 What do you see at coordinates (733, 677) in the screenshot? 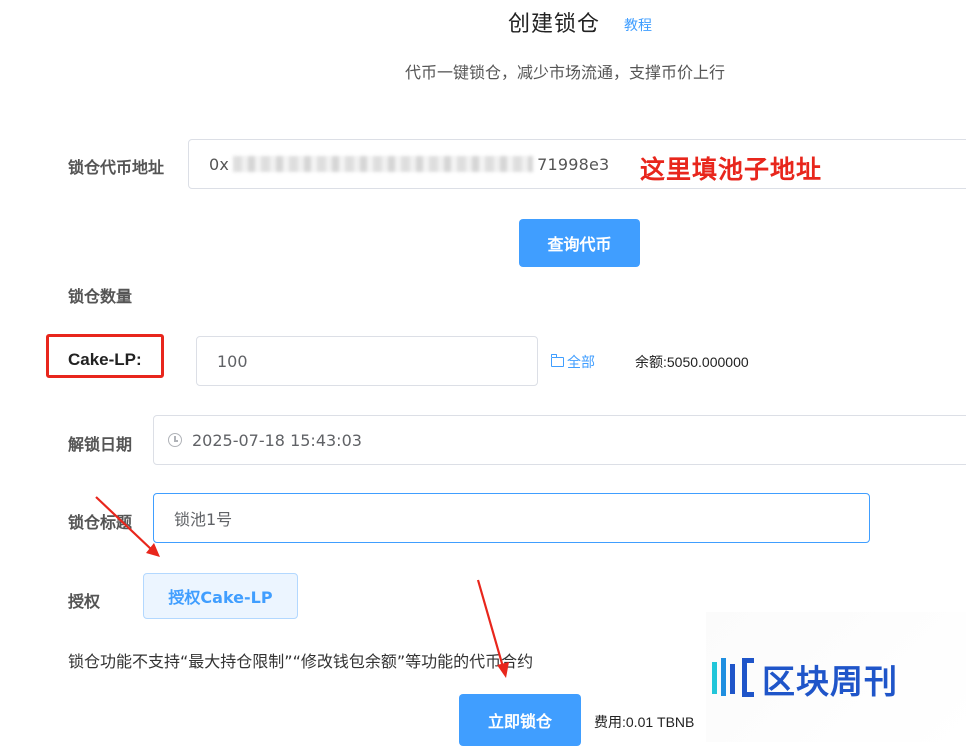
I see `watermark-logo-icon` at bounding box center [733, 677].